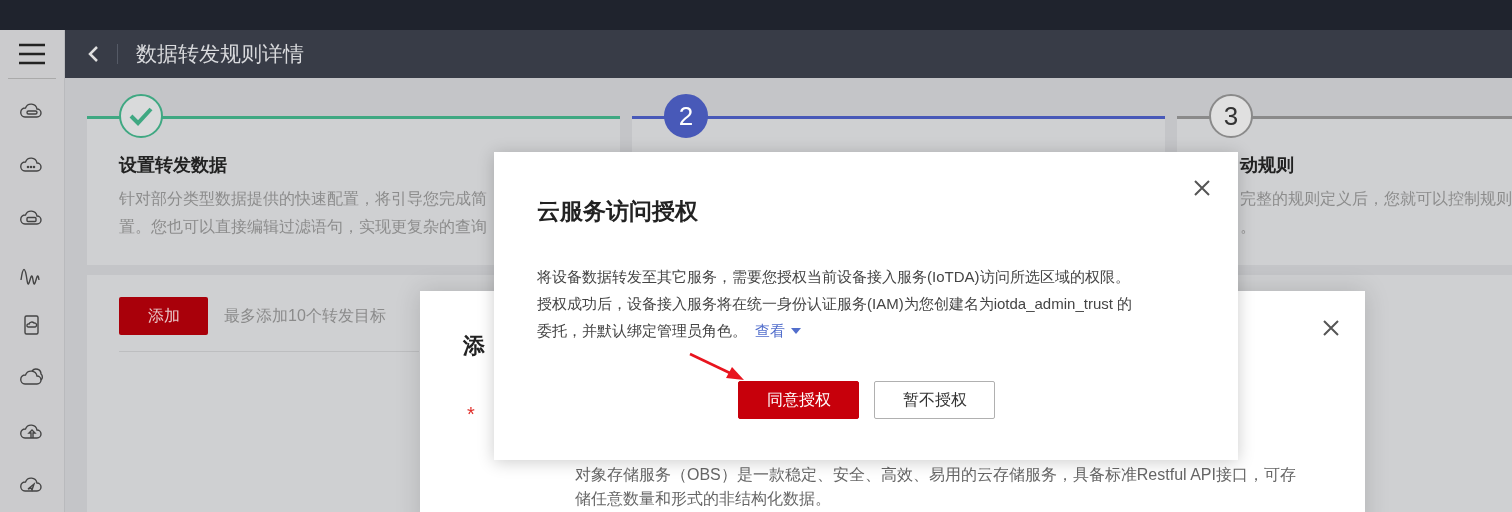 Image resolution: width=1512 pixels, height=512 pixels. I want to click on limit-hint: 最多添加10个转发目标, so click(305, 315).